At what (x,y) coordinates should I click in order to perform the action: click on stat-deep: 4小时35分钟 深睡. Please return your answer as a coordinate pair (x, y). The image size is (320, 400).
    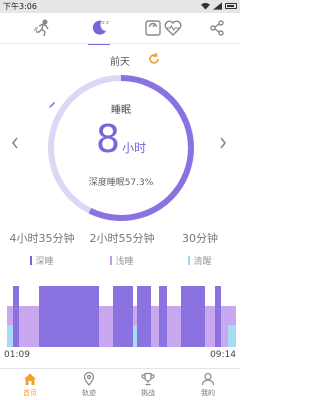
    Looking at the image, I should click on (42, 248).